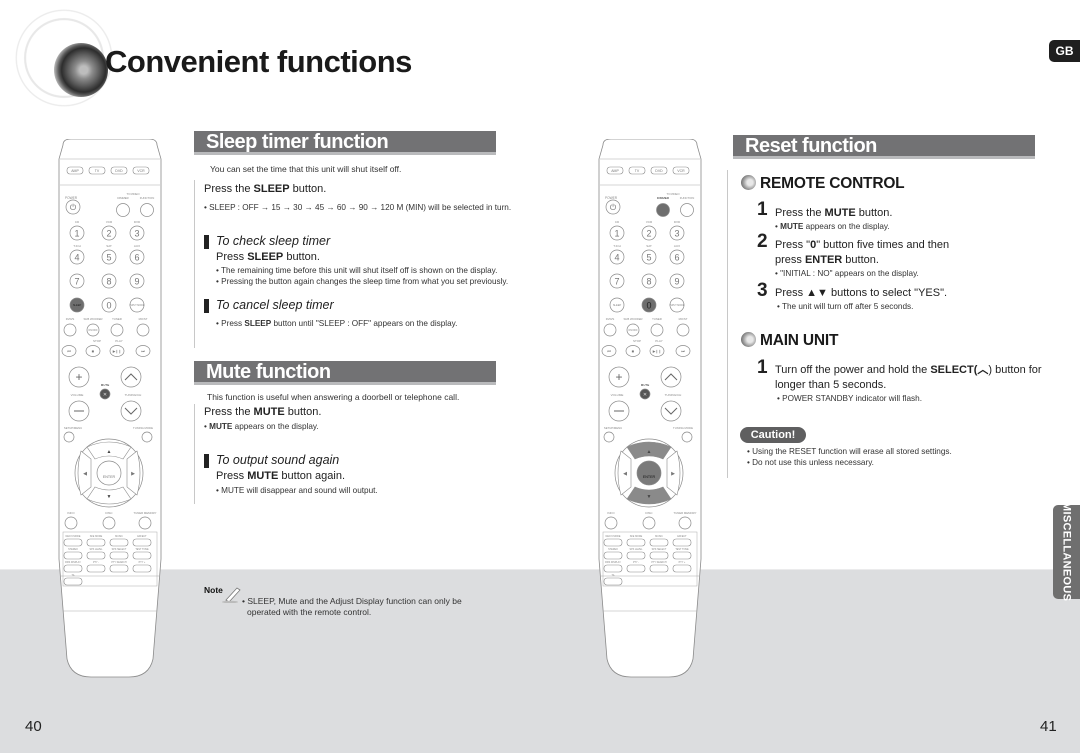 This screenshot has height=753, width=1080. Describe the element at coordinates (123, 210) in the screenshot. I see `remote-dimmer-button` at that location.